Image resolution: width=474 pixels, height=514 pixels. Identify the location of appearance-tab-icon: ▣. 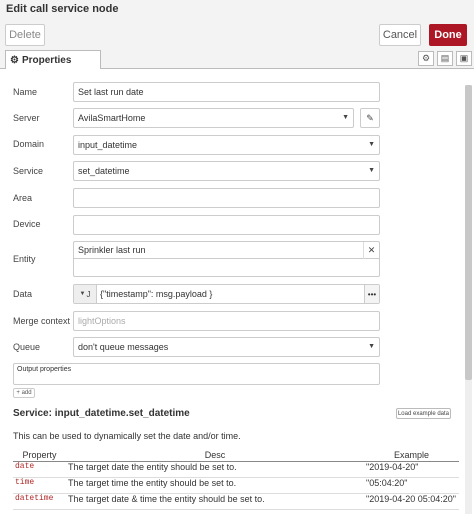
(464, 58).